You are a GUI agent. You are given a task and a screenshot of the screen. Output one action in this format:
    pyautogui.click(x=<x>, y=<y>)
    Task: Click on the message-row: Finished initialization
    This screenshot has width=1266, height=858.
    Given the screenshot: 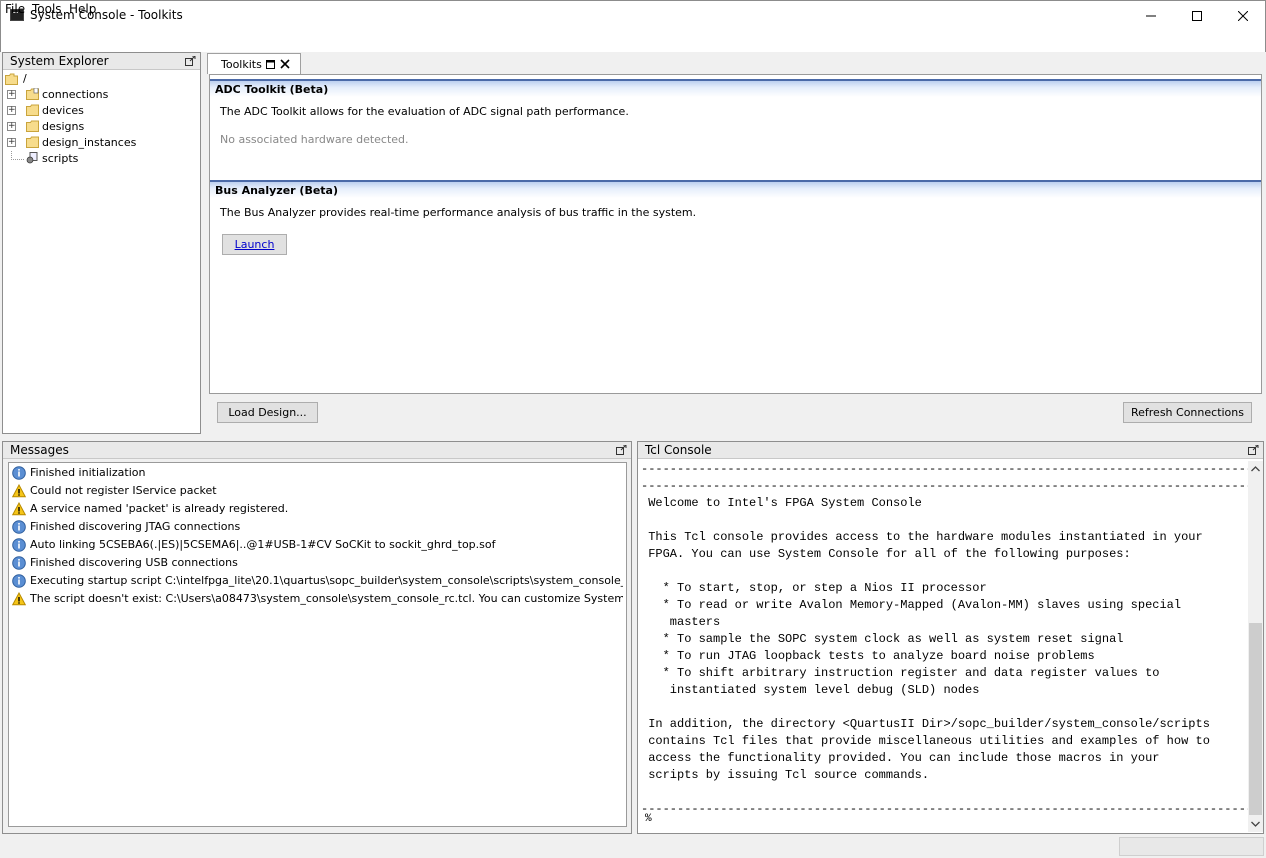 What is the action you would take?
    pyautogui.click(x=317, y=473)
    